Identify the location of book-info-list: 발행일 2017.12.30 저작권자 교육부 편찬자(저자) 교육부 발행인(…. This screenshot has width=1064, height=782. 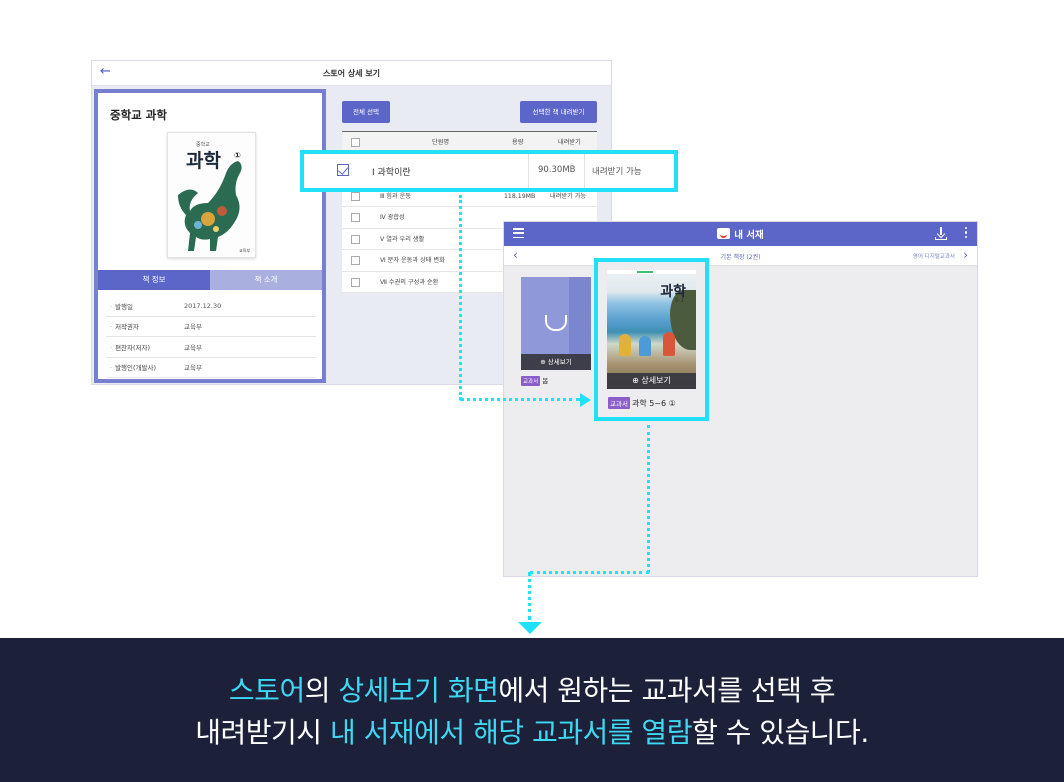
(211, 337).